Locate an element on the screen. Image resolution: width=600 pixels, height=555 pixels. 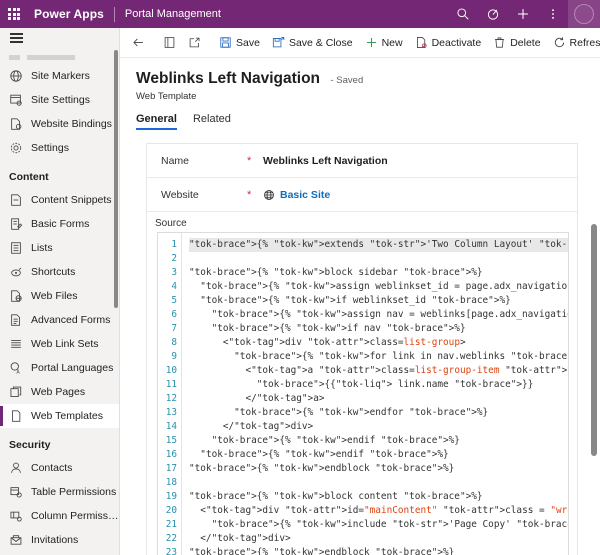
waffle-icon is located at coordinates (14, 14).